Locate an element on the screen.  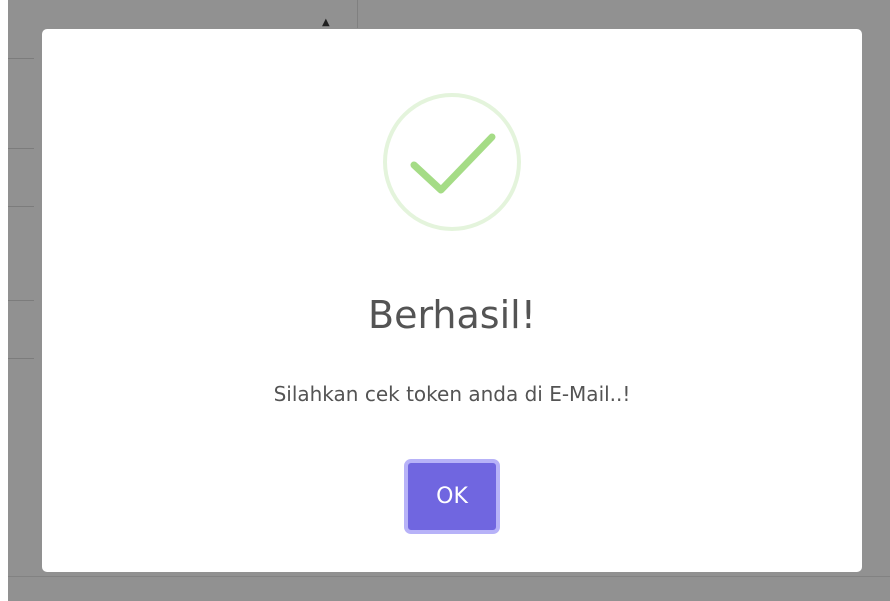
dialog-title: Berhasil! is located at coordinates (452, 315).